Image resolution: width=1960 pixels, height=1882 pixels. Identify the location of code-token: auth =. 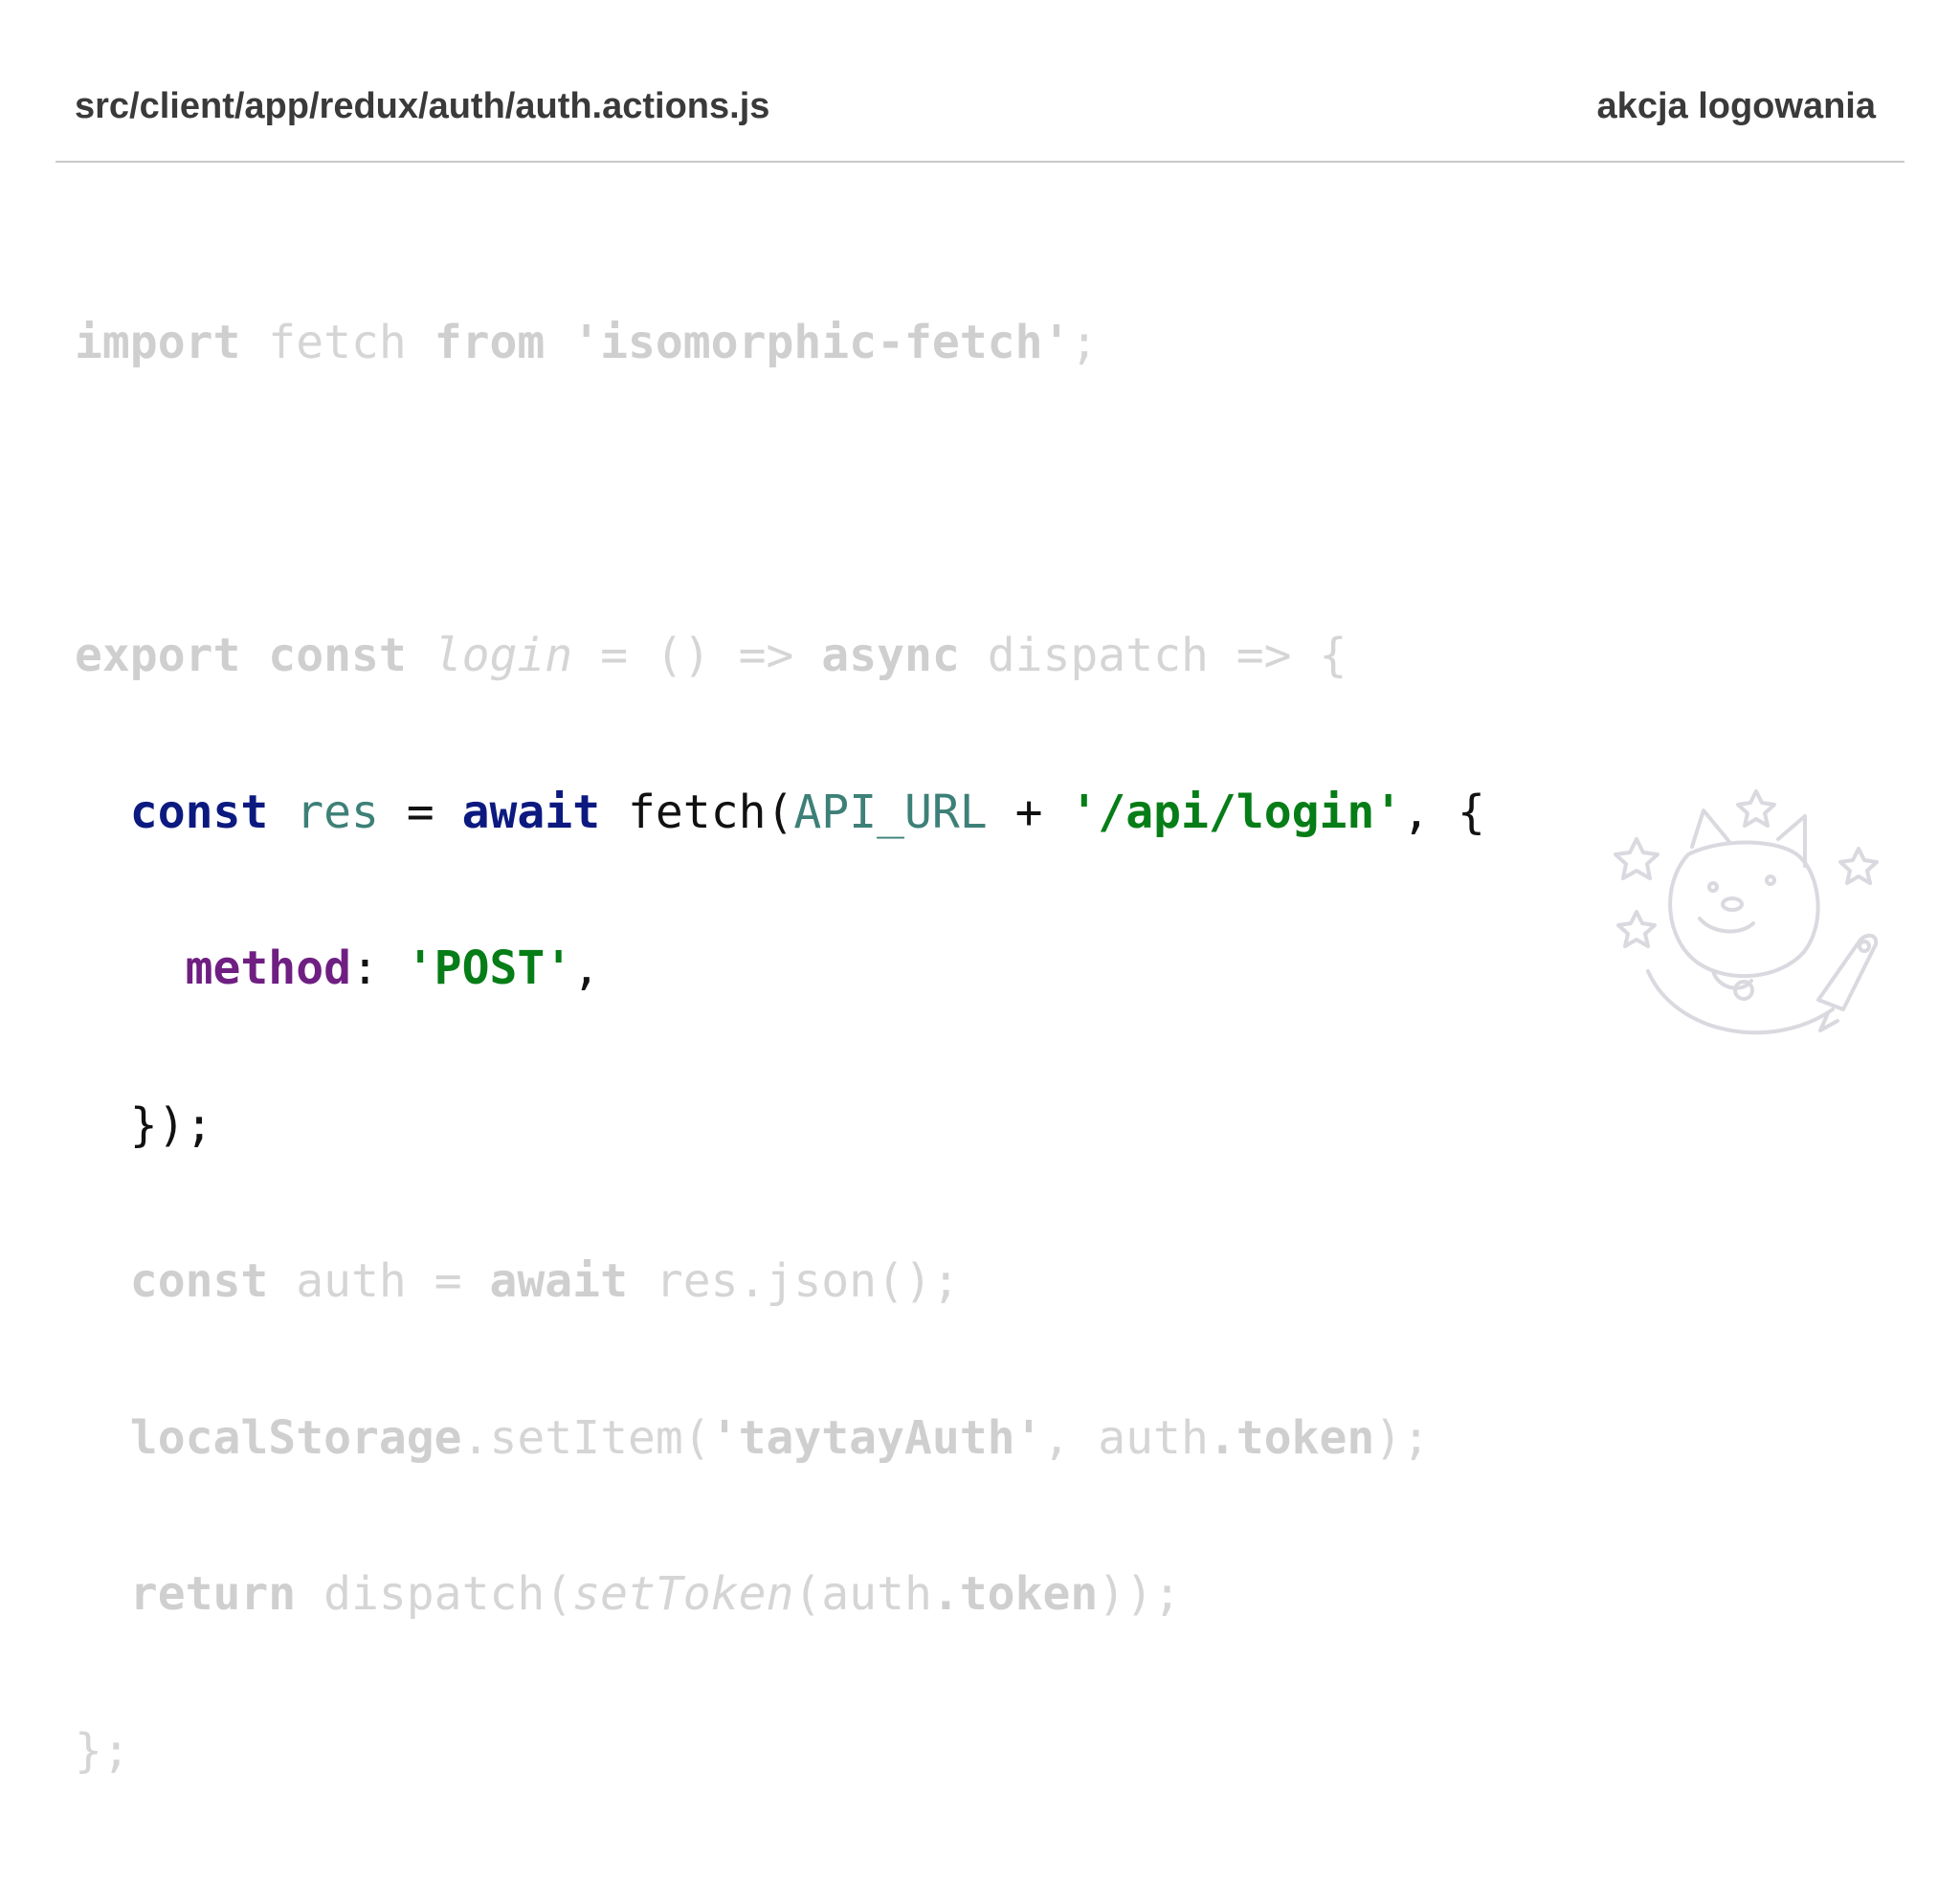
(379, 1281).